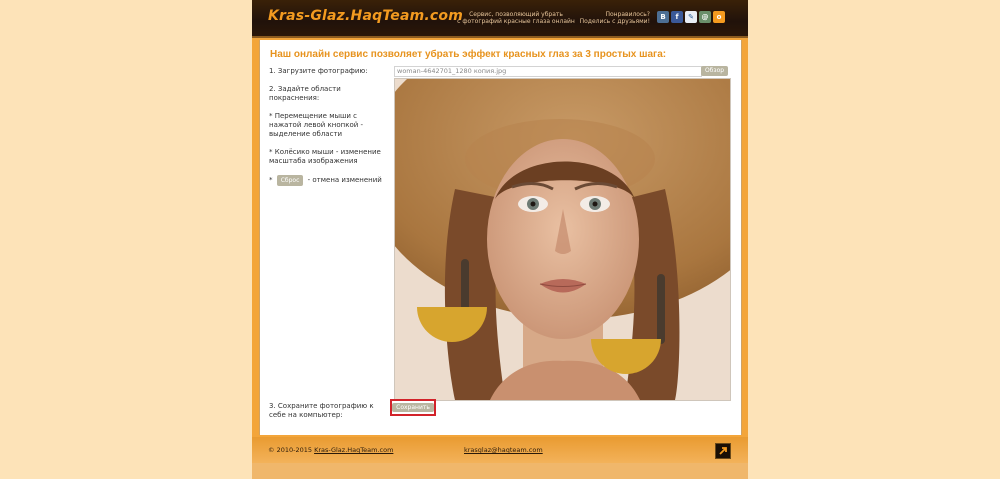 The width and height of the screenshot is (1000, 479). What do you see at coordinates (677, 17) in the screenshot?
I see `facebook-icon: f` at bounding box center [677, 17].